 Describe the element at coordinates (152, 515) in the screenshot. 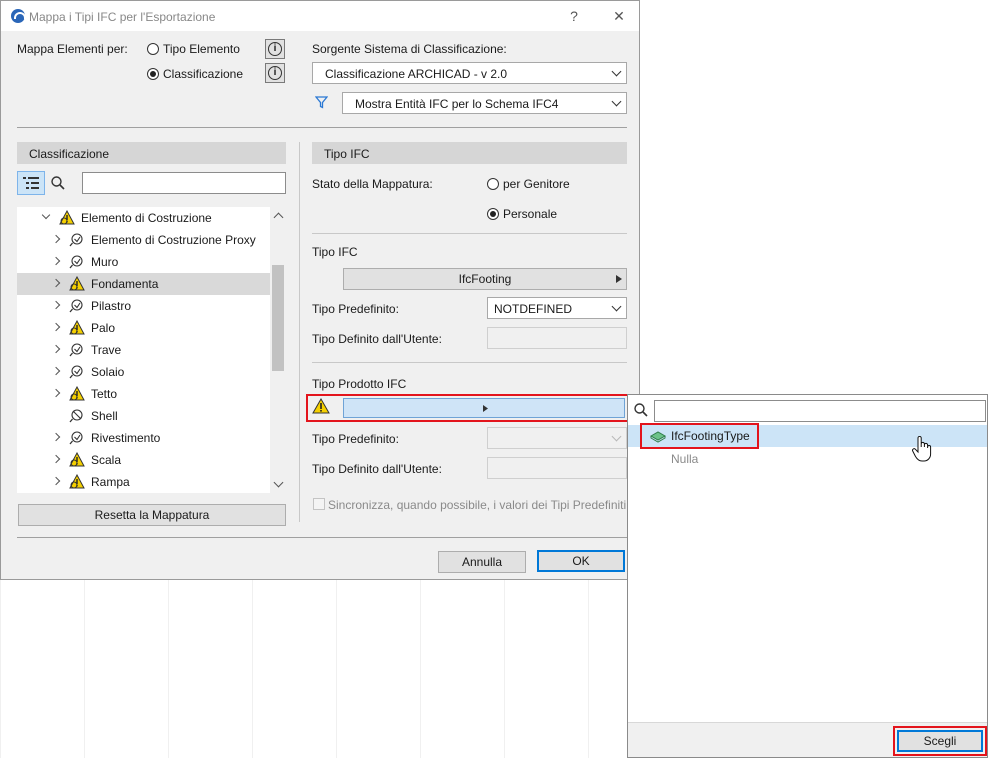

I see `reset-mapping-button: Resetta la Mappatura` at that location.